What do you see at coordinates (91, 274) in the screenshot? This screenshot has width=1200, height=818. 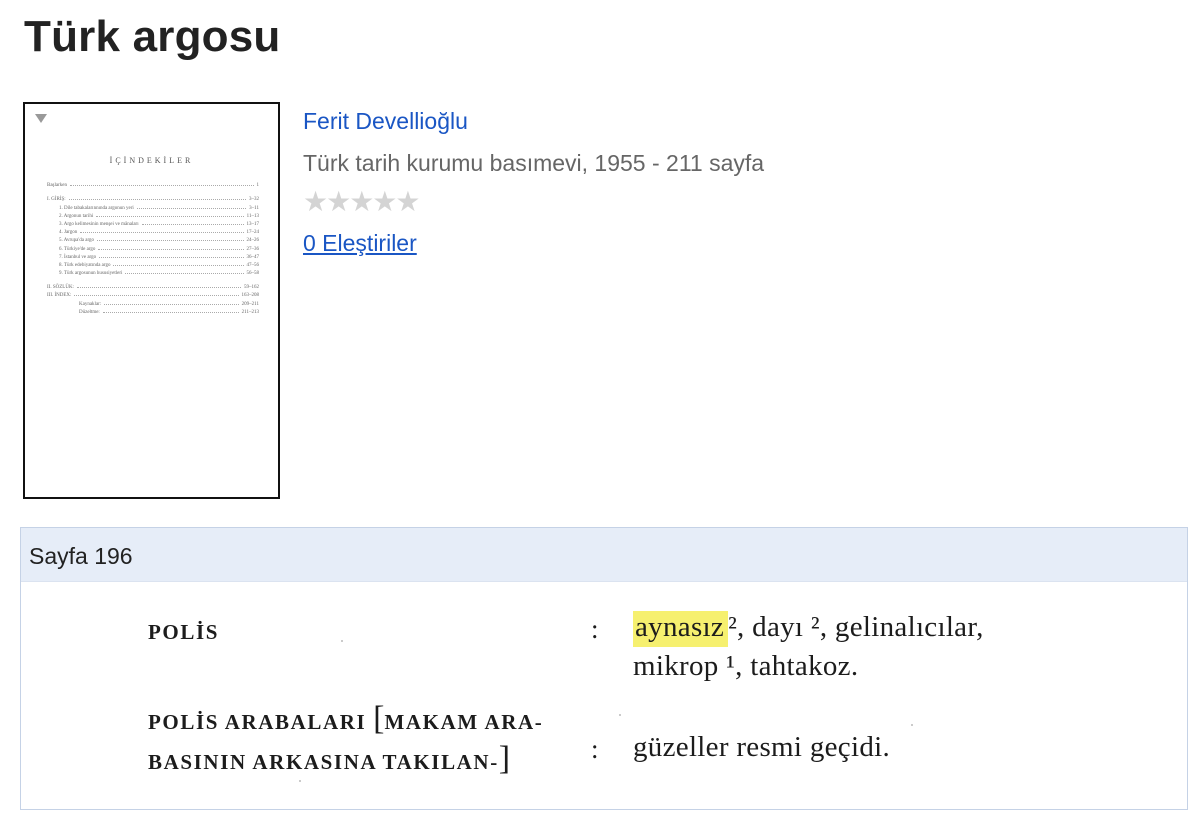 I see `cover-toc-label: 9. Türk argosunun hususiyetleri` at bounding box center [91, 274].